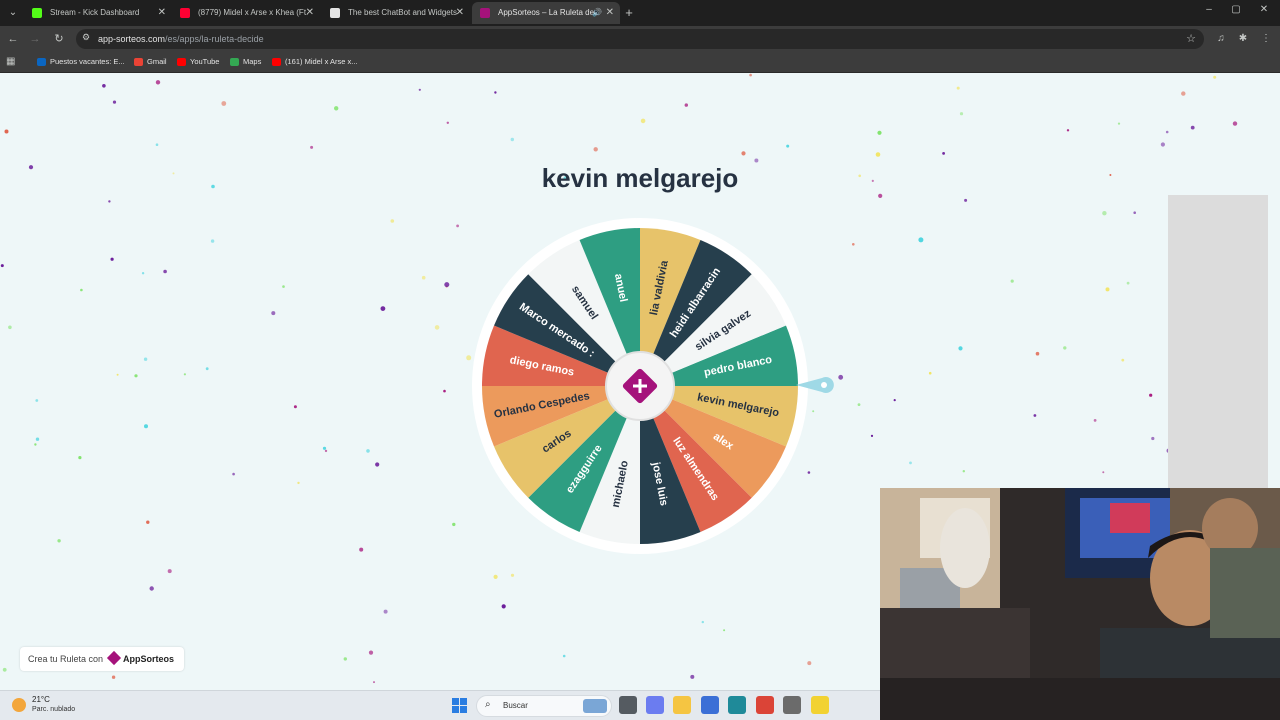 The image size is (1280, 720). I want to click on file-explorer-icon, so click(682, 705).